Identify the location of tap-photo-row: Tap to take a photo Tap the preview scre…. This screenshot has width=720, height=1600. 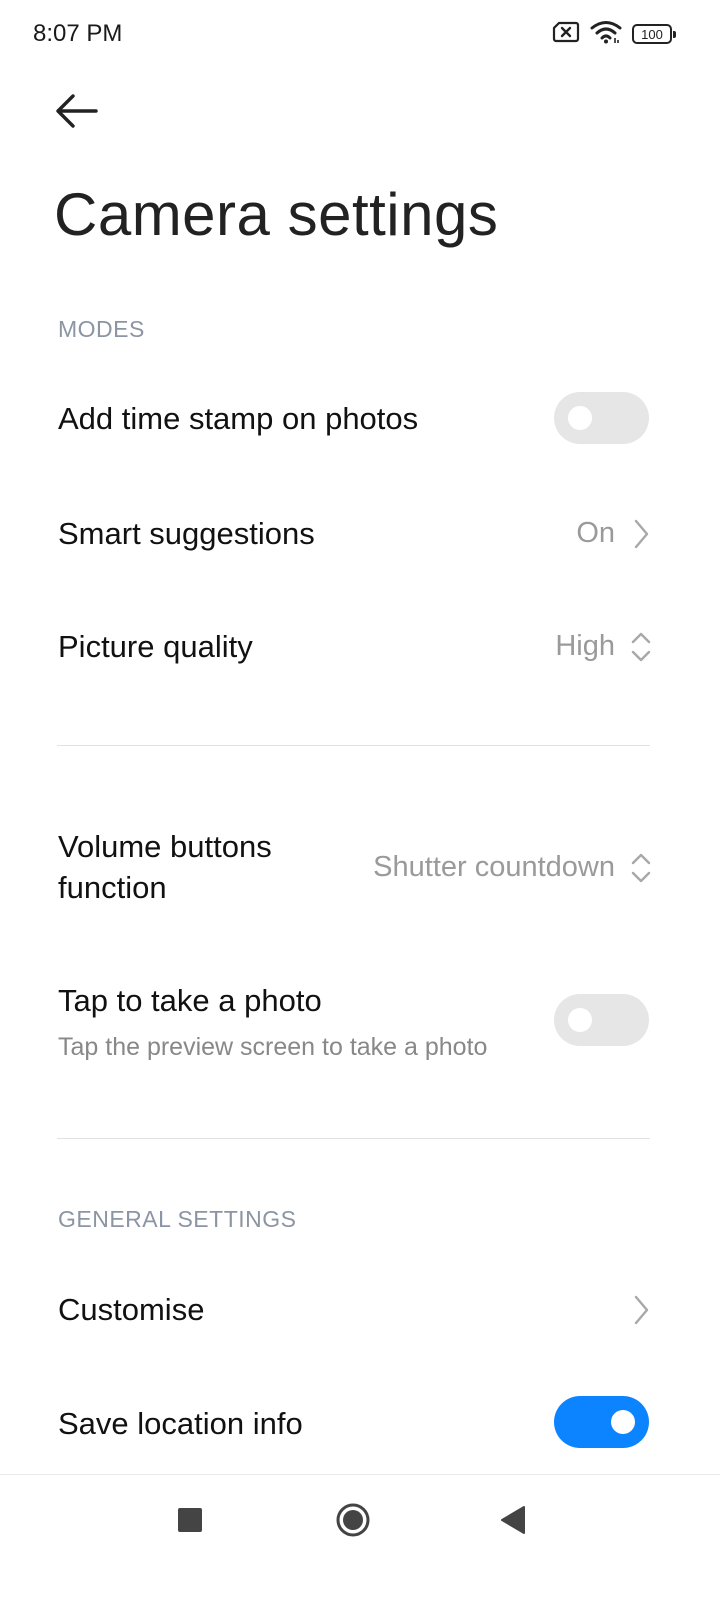
(360, 1020).